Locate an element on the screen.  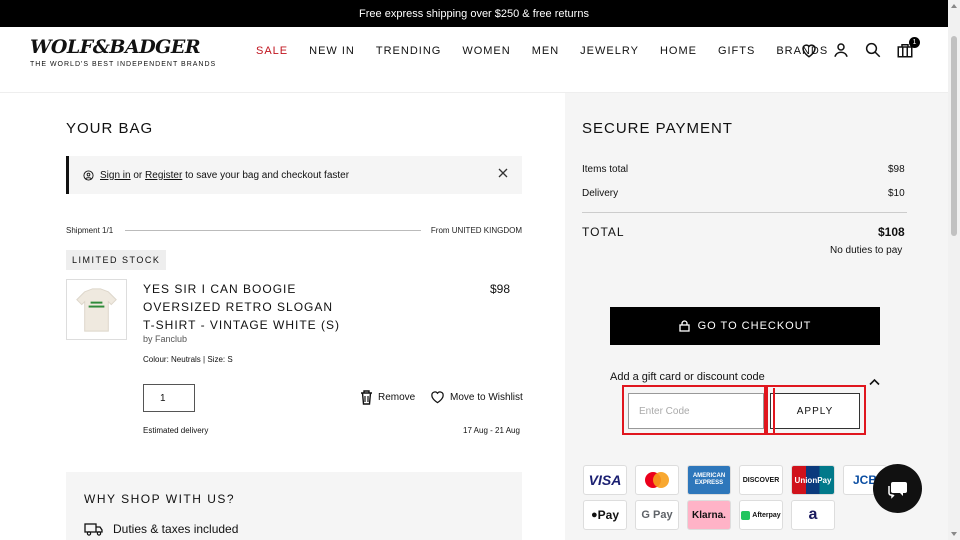
apple-pay-logo: ● Pay is located at coordinates (605, 515).